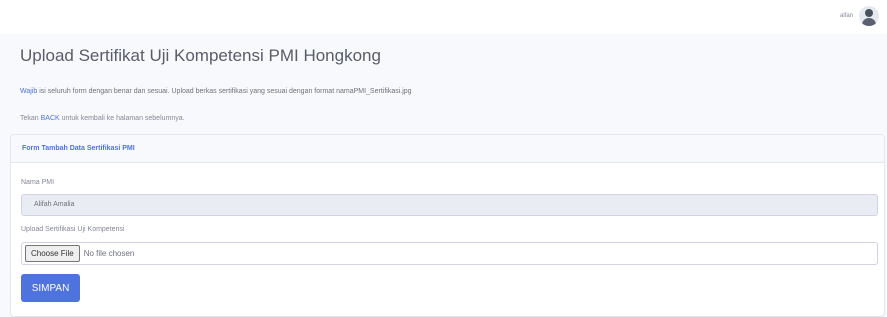 The width and height of the screenshot is (887, 317). What do you see at coordinates (30, 118) in the screenshot?
I see `back-prefix: Tekan` at bounding box center [30, 118].